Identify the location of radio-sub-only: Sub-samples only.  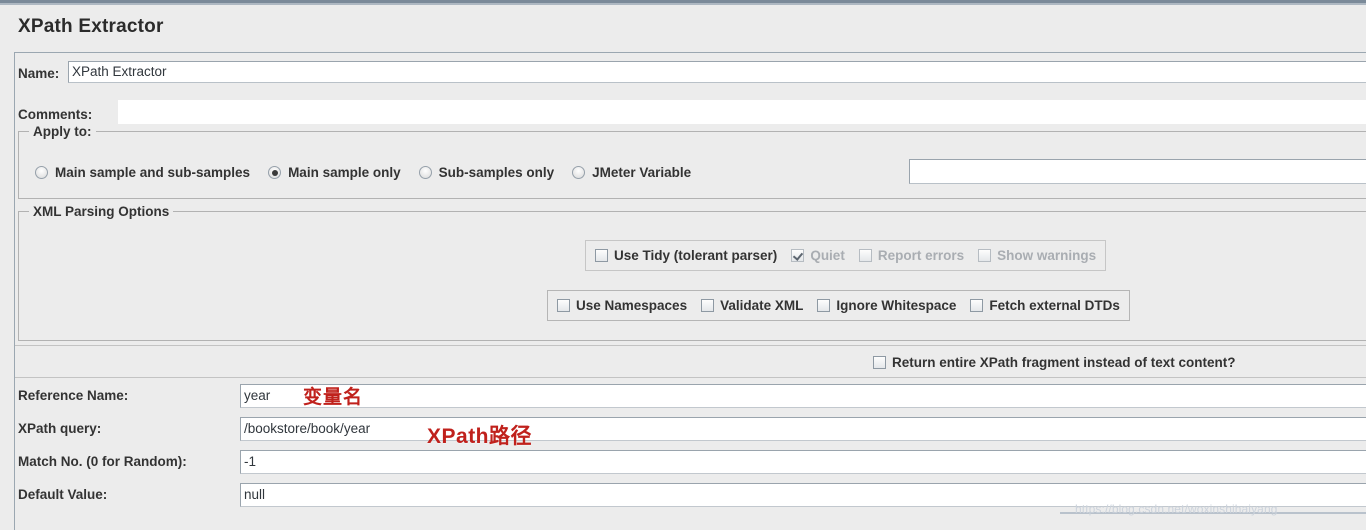
(486, 172).